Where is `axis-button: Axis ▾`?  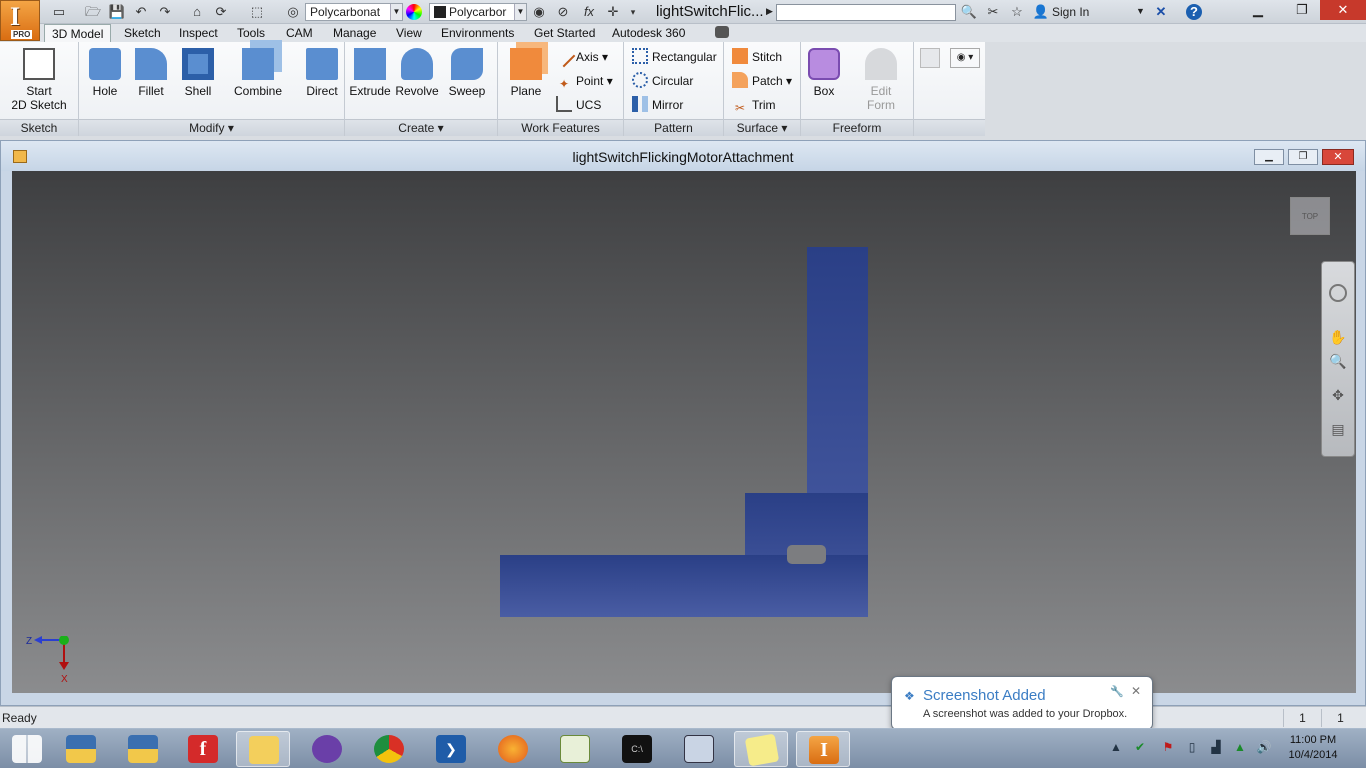
axis-button: Axis ▾ is located at coordinates (580, 56).